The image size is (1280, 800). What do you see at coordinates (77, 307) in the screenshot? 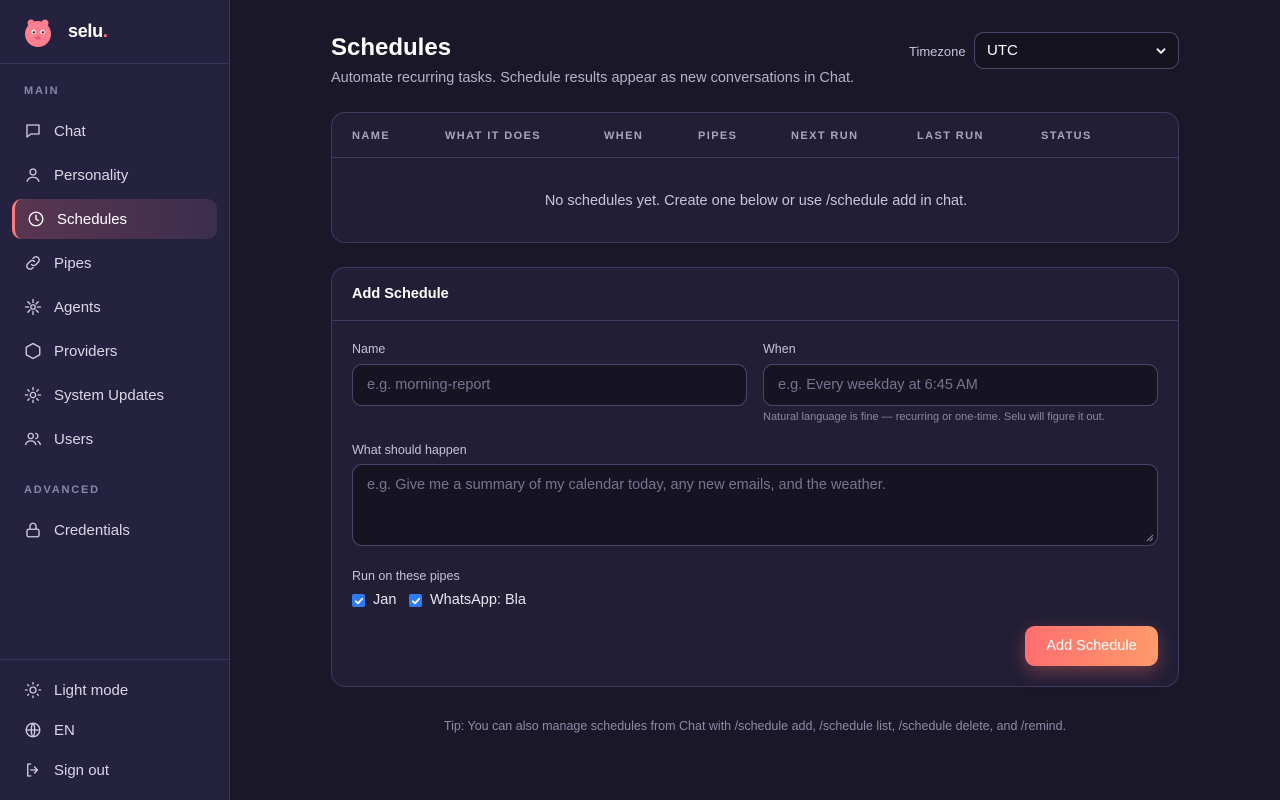
I see `sidebar-item-label: Agents` at bounding box center [77, 307].